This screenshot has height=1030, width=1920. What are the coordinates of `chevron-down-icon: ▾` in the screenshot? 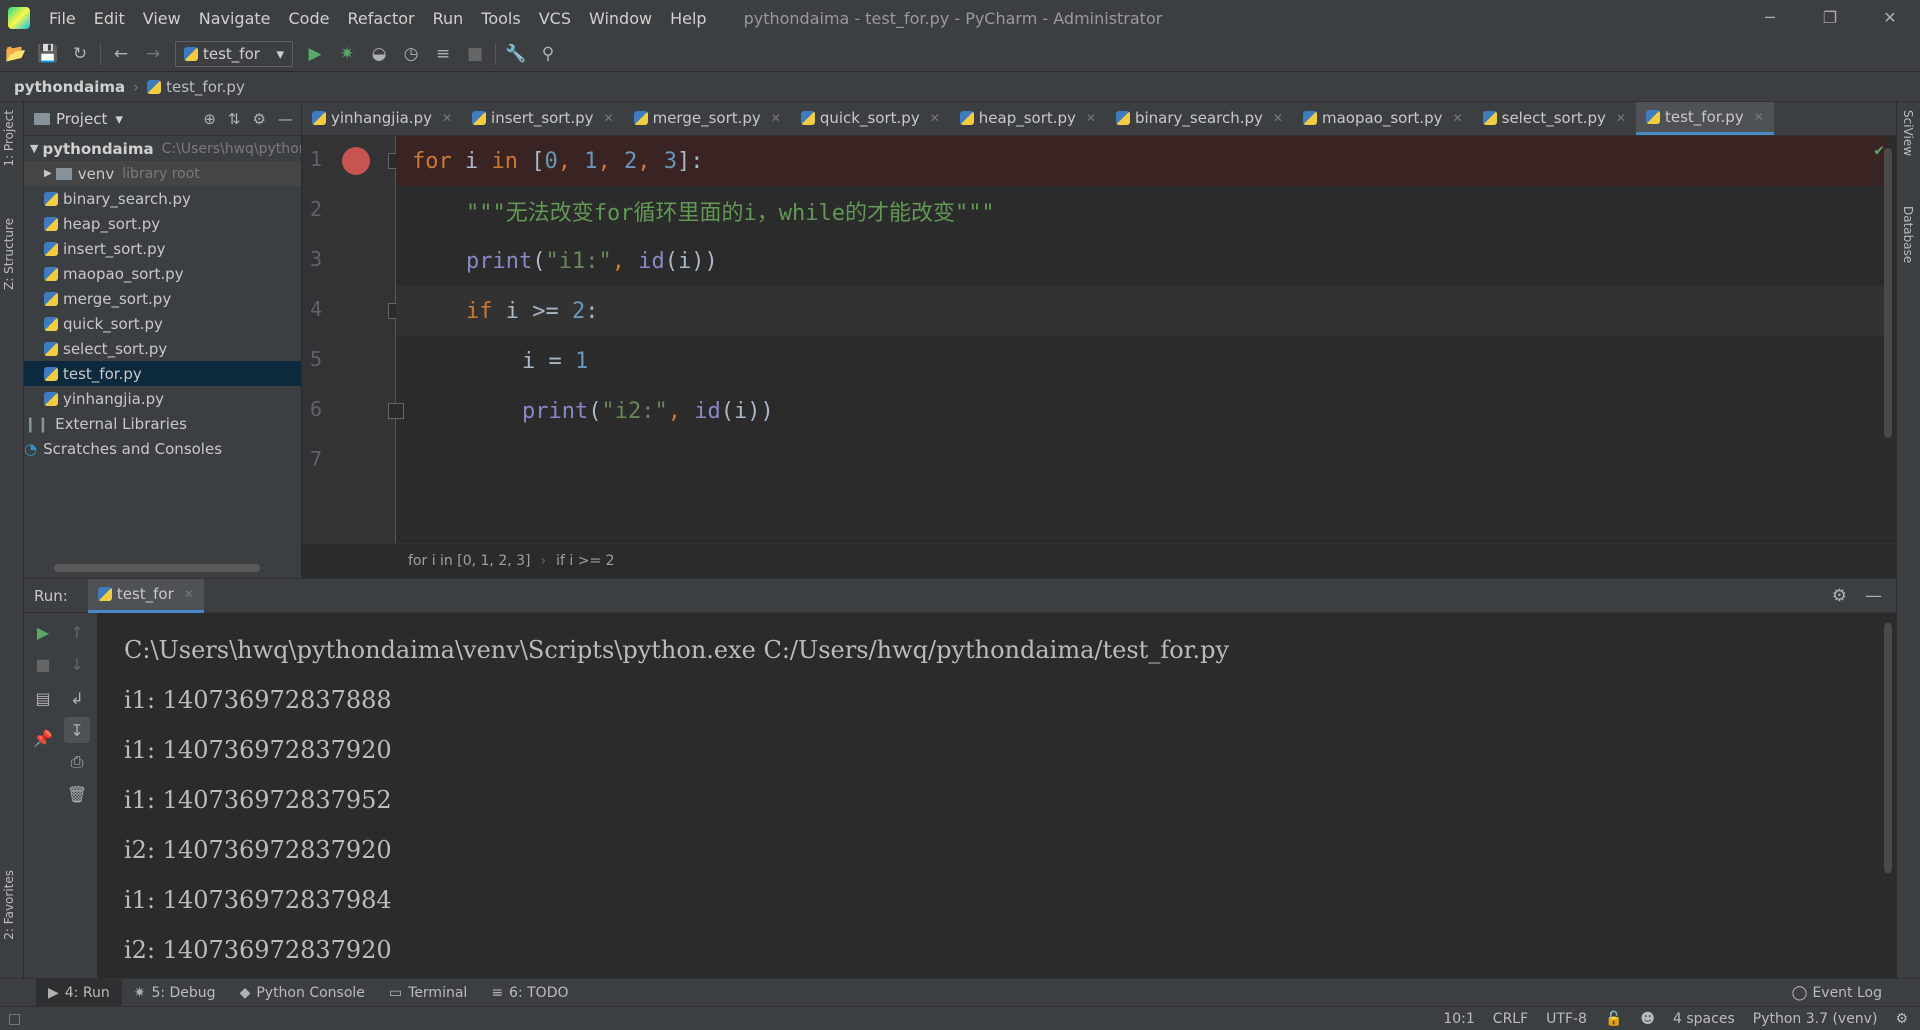 It's located at (119, 119).